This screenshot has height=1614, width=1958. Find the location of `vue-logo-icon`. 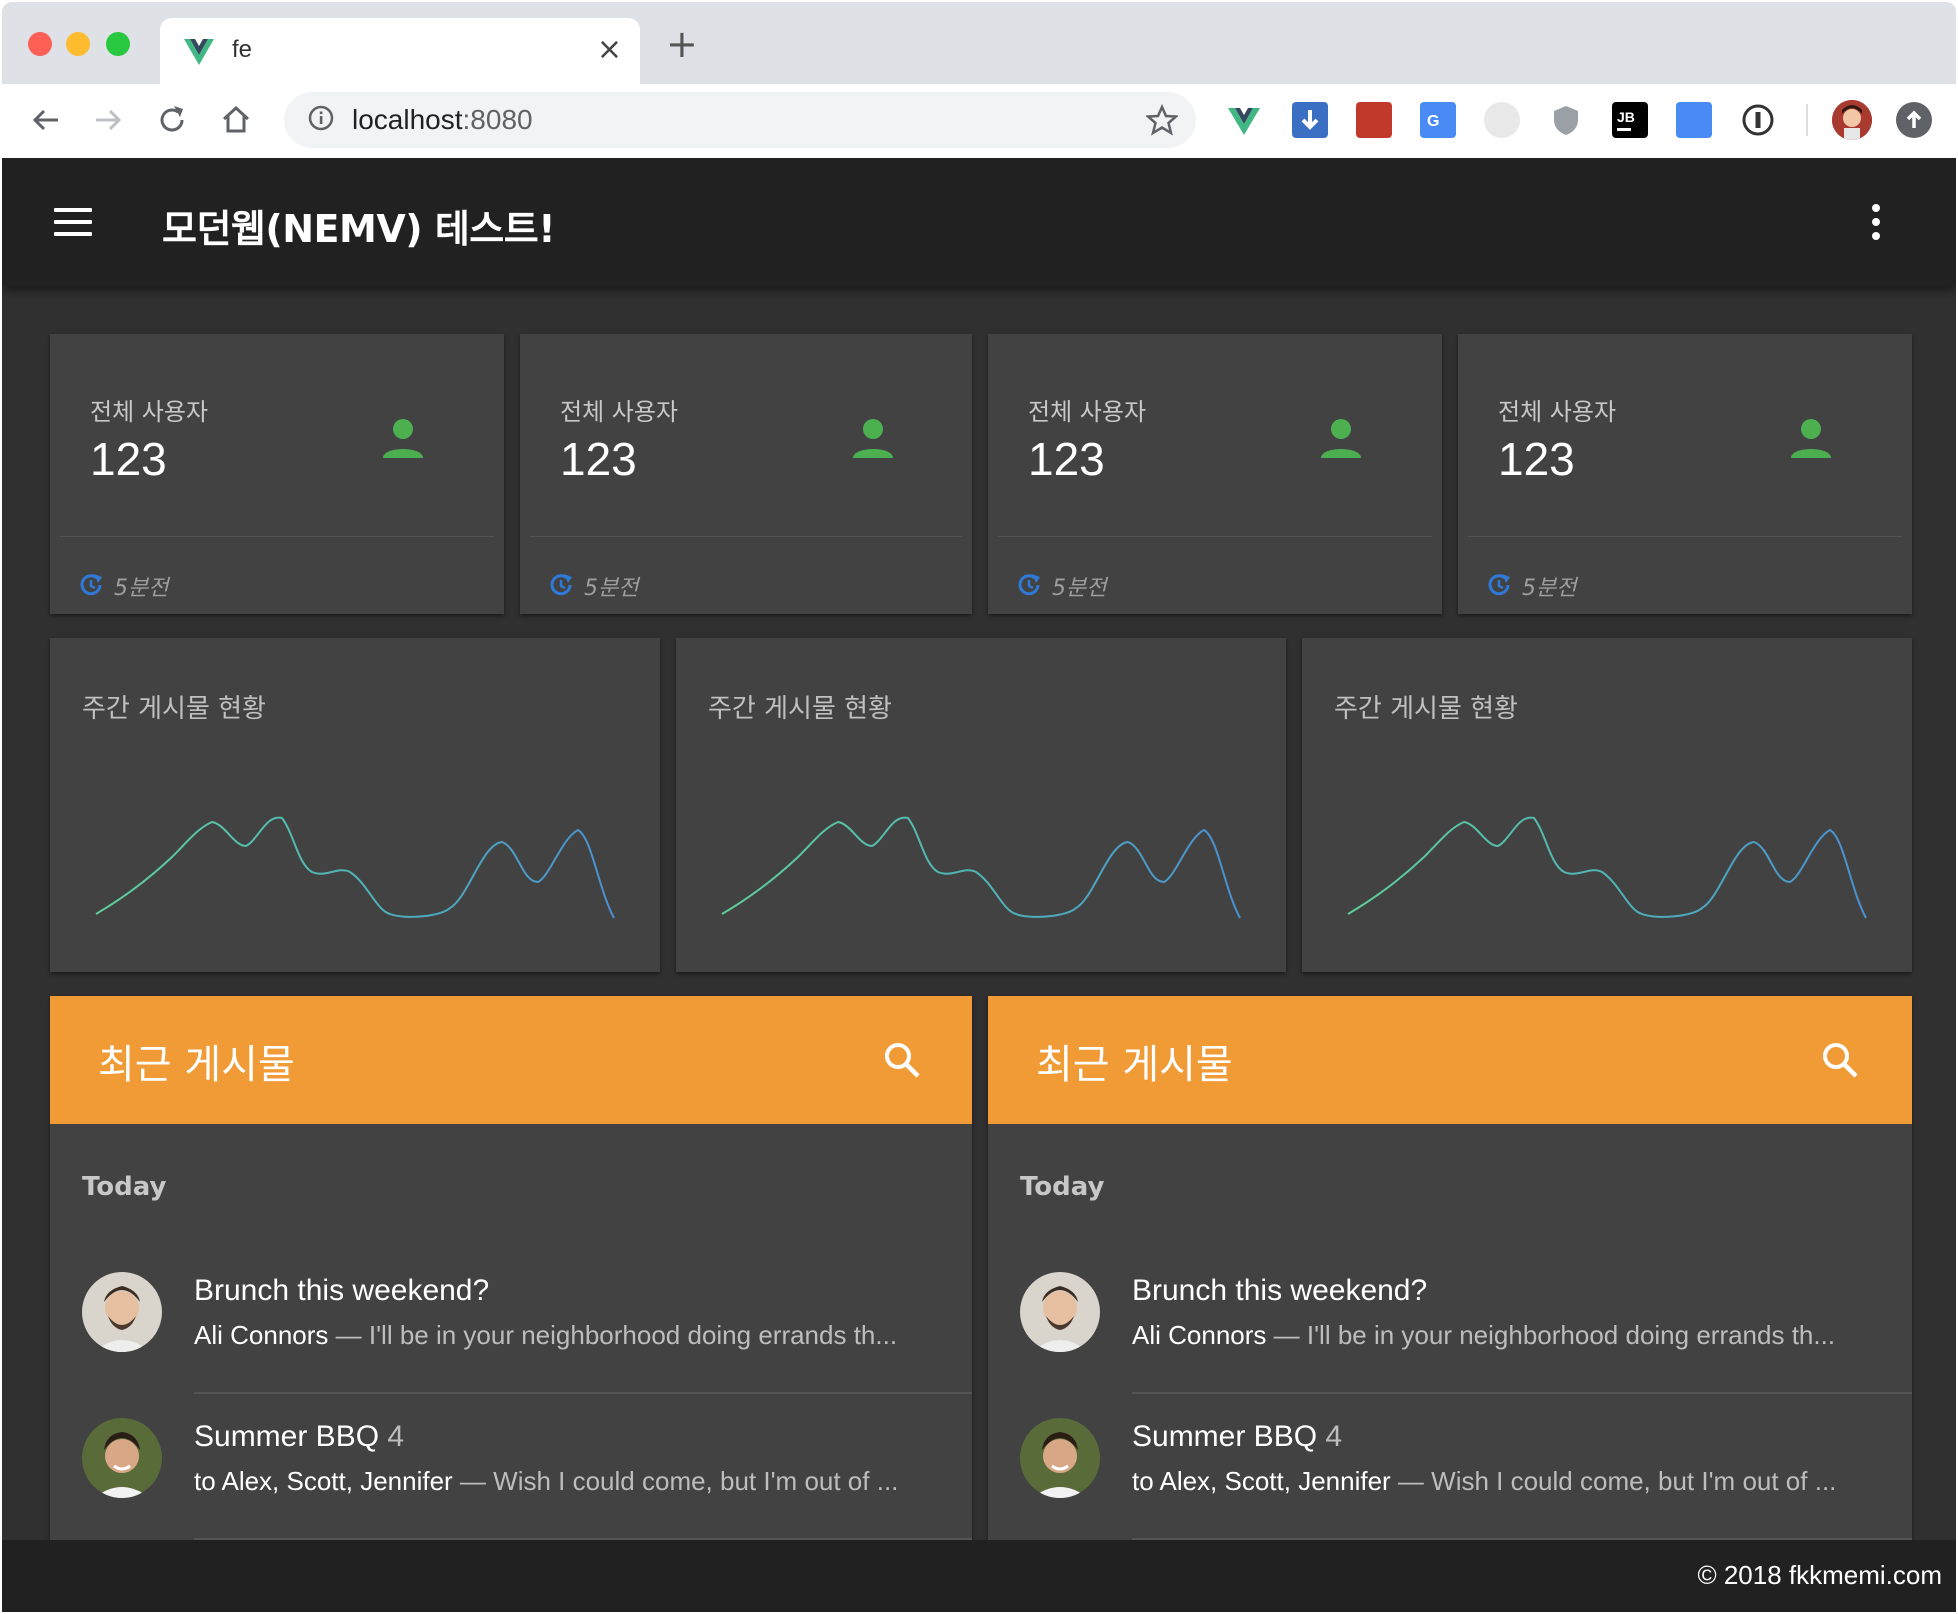

vue-logo-icon is located at coordinates (199, 52).